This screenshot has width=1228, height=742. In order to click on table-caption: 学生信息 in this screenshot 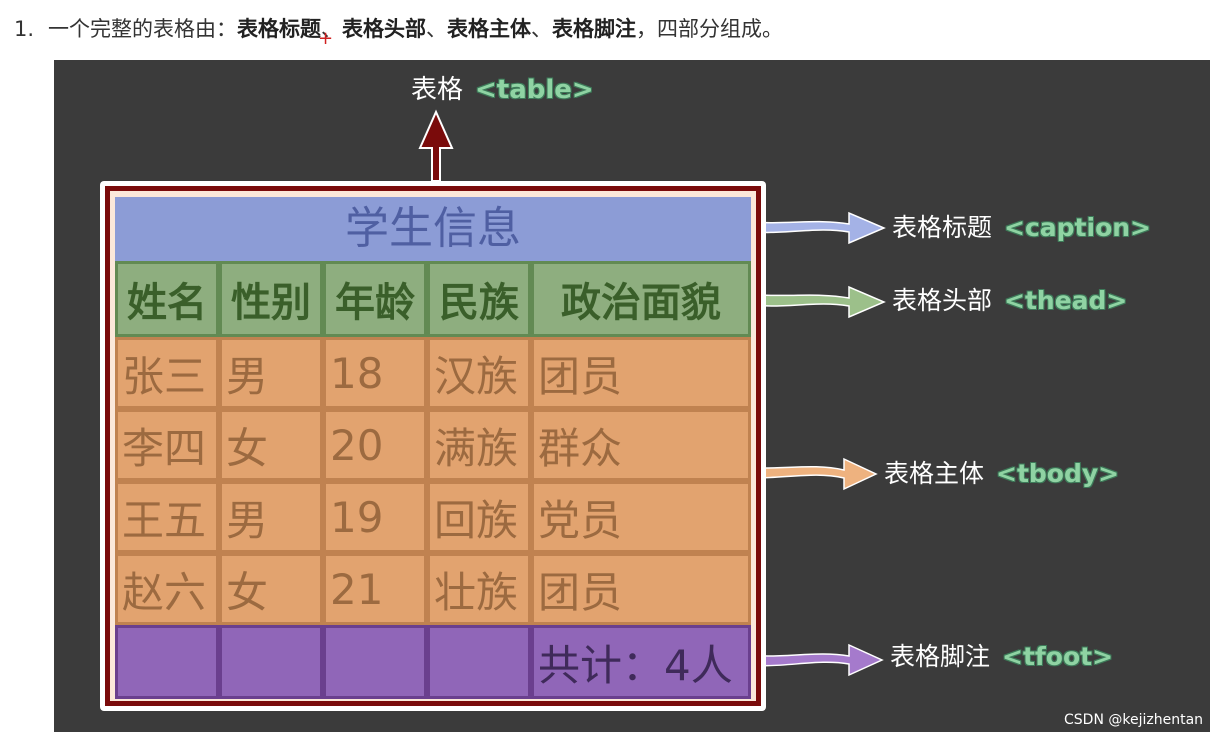, I will do `click(433, 229)`.